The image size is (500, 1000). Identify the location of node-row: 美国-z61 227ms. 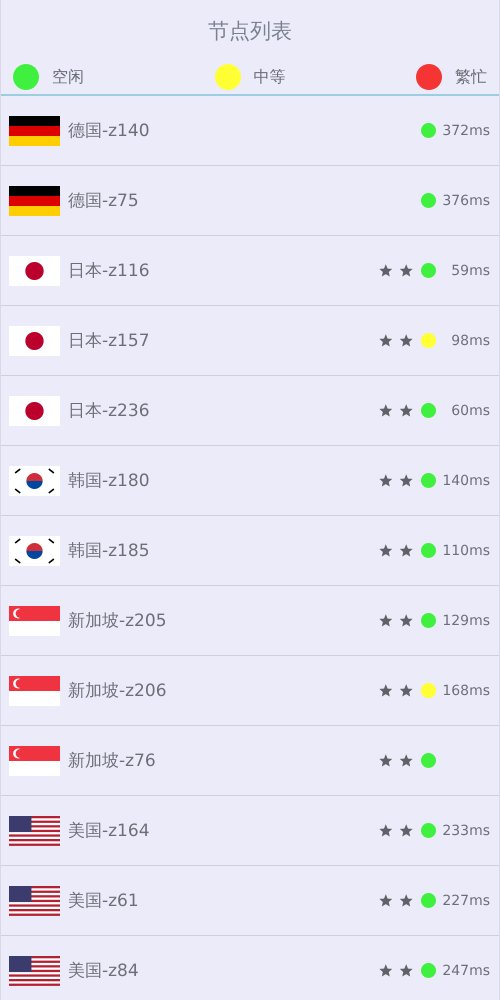
(250, 901).